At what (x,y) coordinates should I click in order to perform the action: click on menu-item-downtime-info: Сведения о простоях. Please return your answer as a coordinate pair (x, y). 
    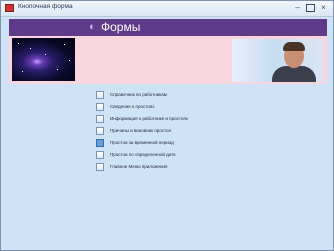
    Looking at the image, I should click on (151, 108).